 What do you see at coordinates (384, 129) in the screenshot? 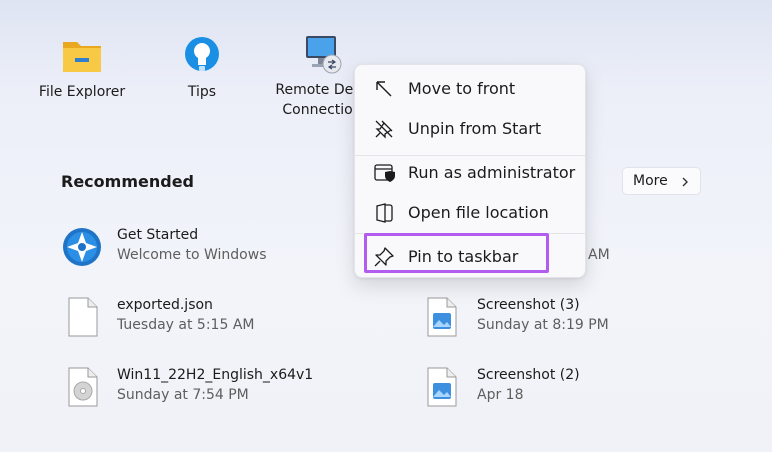
I see `unpin-icon` at bounding box center [384, 129].